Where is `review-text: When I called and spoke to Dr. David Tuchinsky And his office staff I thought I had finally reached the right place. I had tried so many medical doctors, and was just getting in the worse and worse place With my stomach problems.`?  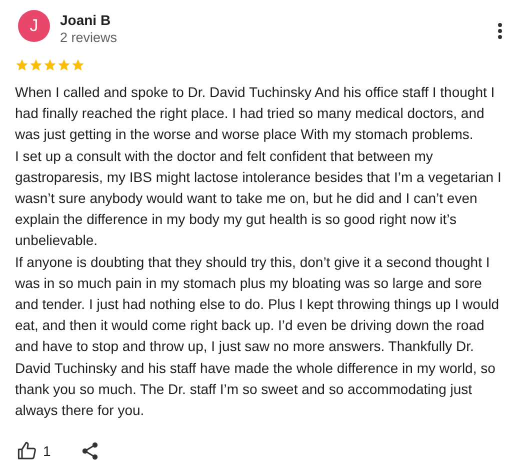 review-text: When I called and spoke to Dr. David Tuchinsky And his office staff I thought I had finally reached the right place. I had tried so many medical doctors, and was just getting in the worse and worse place With my stomach problems. is located at coordinates (255, 113).